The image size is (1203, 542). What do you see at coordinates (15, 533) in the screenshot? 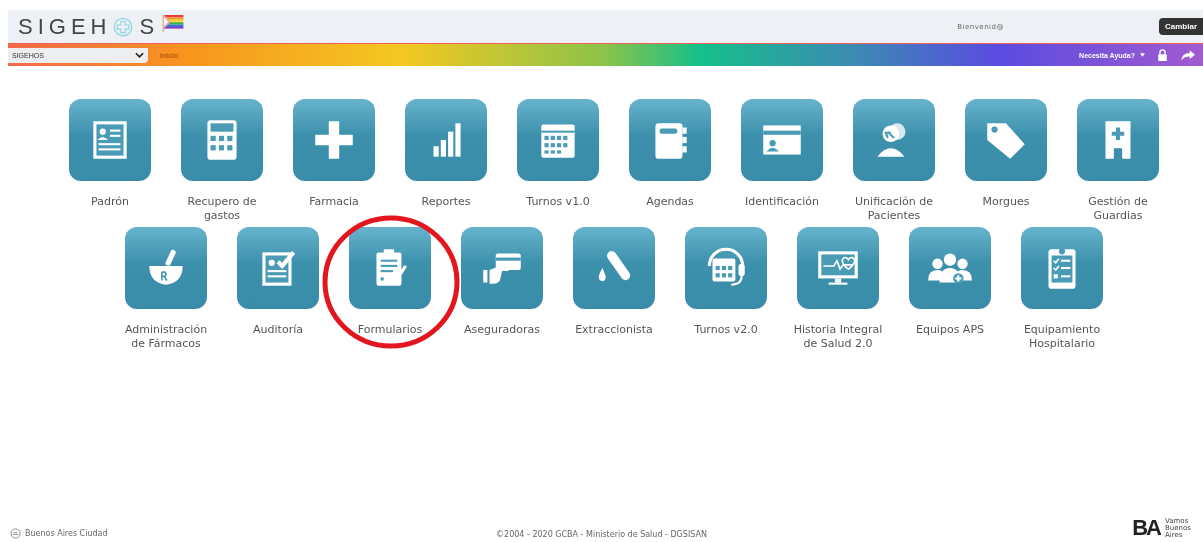
I see `city-logo-icon` at bounding box center [15, 533].